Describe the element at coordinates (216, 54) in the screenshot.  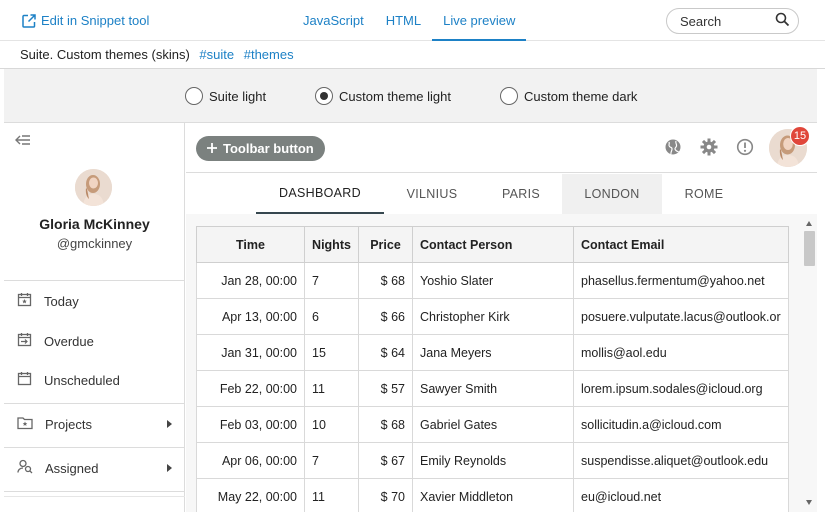
I see `tag-suite: #suite` at that location.